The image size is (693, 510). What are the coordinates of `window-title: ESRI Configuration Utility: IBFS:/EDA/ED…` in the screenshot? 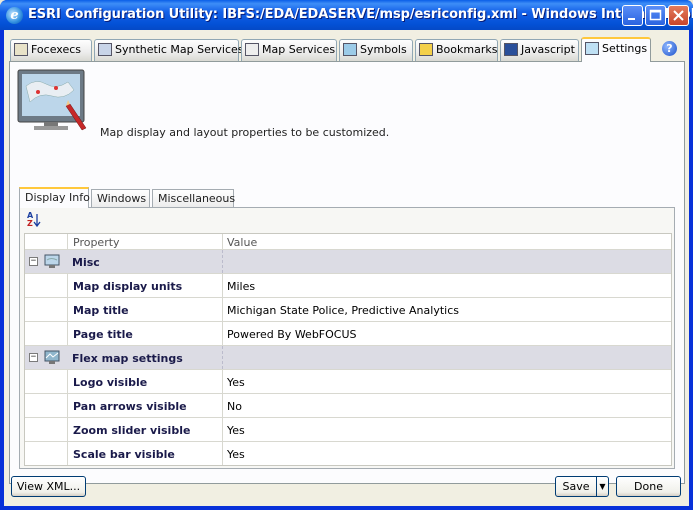 It's located at (360, 14).